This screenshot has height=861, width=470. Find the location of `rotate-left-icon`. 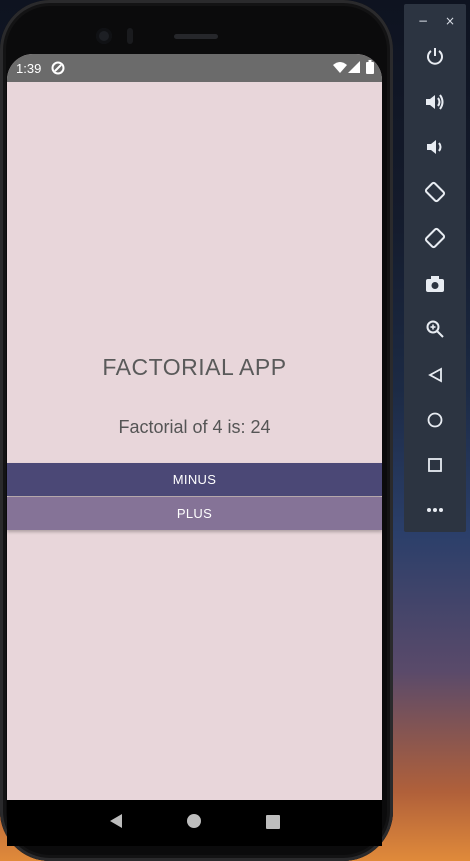

rotate-left-icon is located at coordinates (435, 192).